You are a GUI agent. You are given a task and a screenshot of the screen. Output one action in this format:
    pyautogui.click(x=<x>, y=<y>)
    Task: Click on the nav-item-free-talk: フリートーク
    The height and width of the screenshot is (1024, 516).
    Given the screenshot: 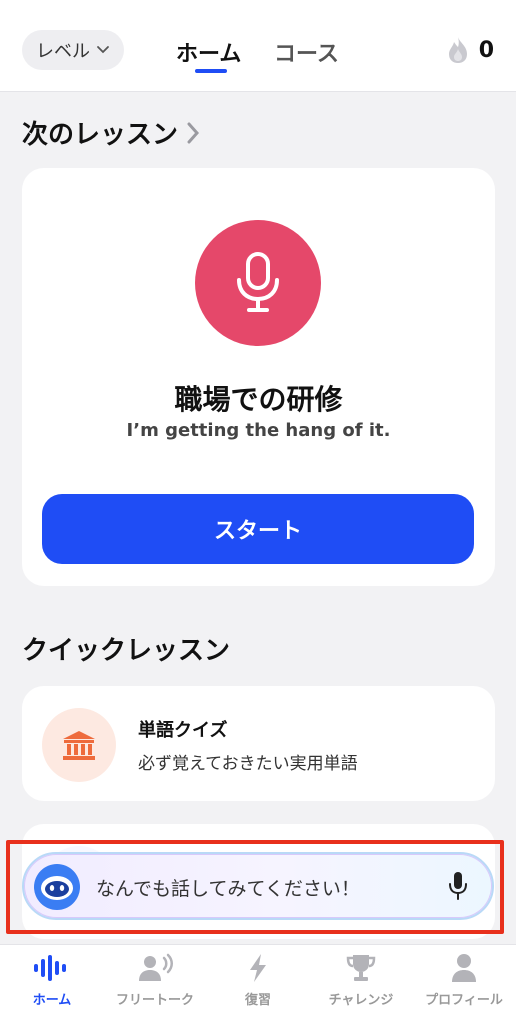 What is the action you would take?
    pyautogui.click(x=155, y=980)
    